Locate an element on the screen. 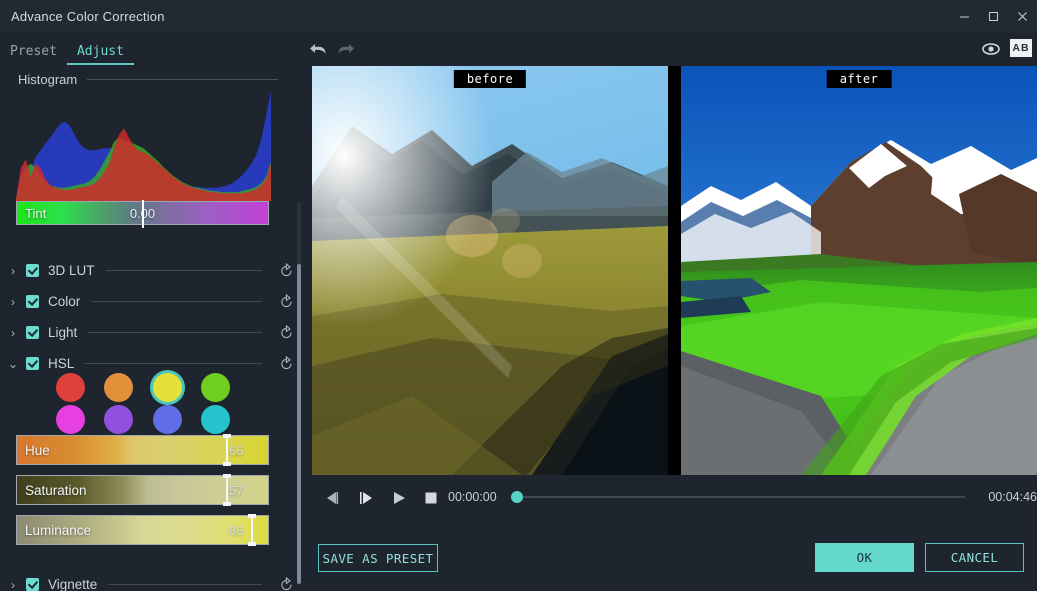 The image size is (1037, 591). save-as-preset-button: SAVE AS PRESET is located at coordinates (378, 558).